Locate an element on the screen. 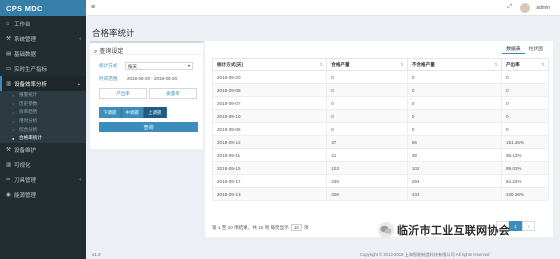 This screenshot has height=259, width=560. table-row: 2018-09-17 349 294 84.24% is located at coordinates (380, 181).